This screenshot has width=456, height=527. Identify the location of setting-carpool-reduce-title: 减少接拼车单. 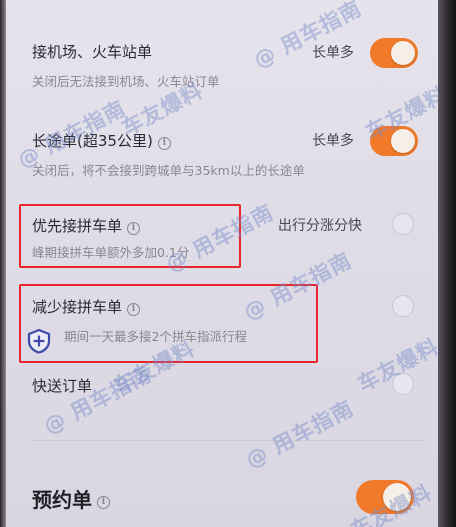
(77, 307).